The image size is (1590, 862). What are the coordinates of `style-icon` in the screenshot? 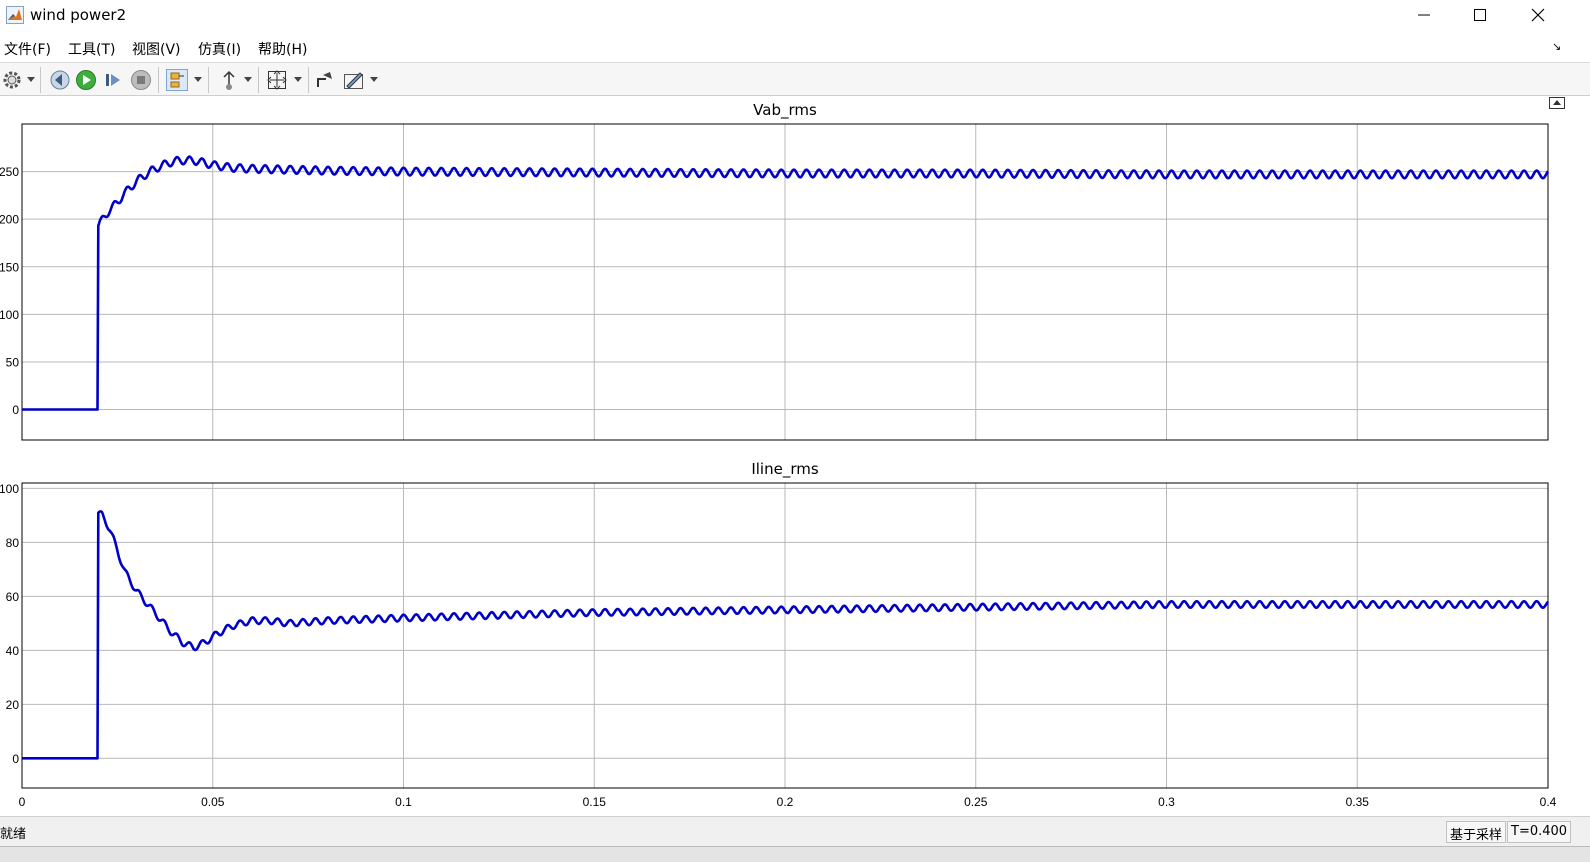 It's located at (354, 80).